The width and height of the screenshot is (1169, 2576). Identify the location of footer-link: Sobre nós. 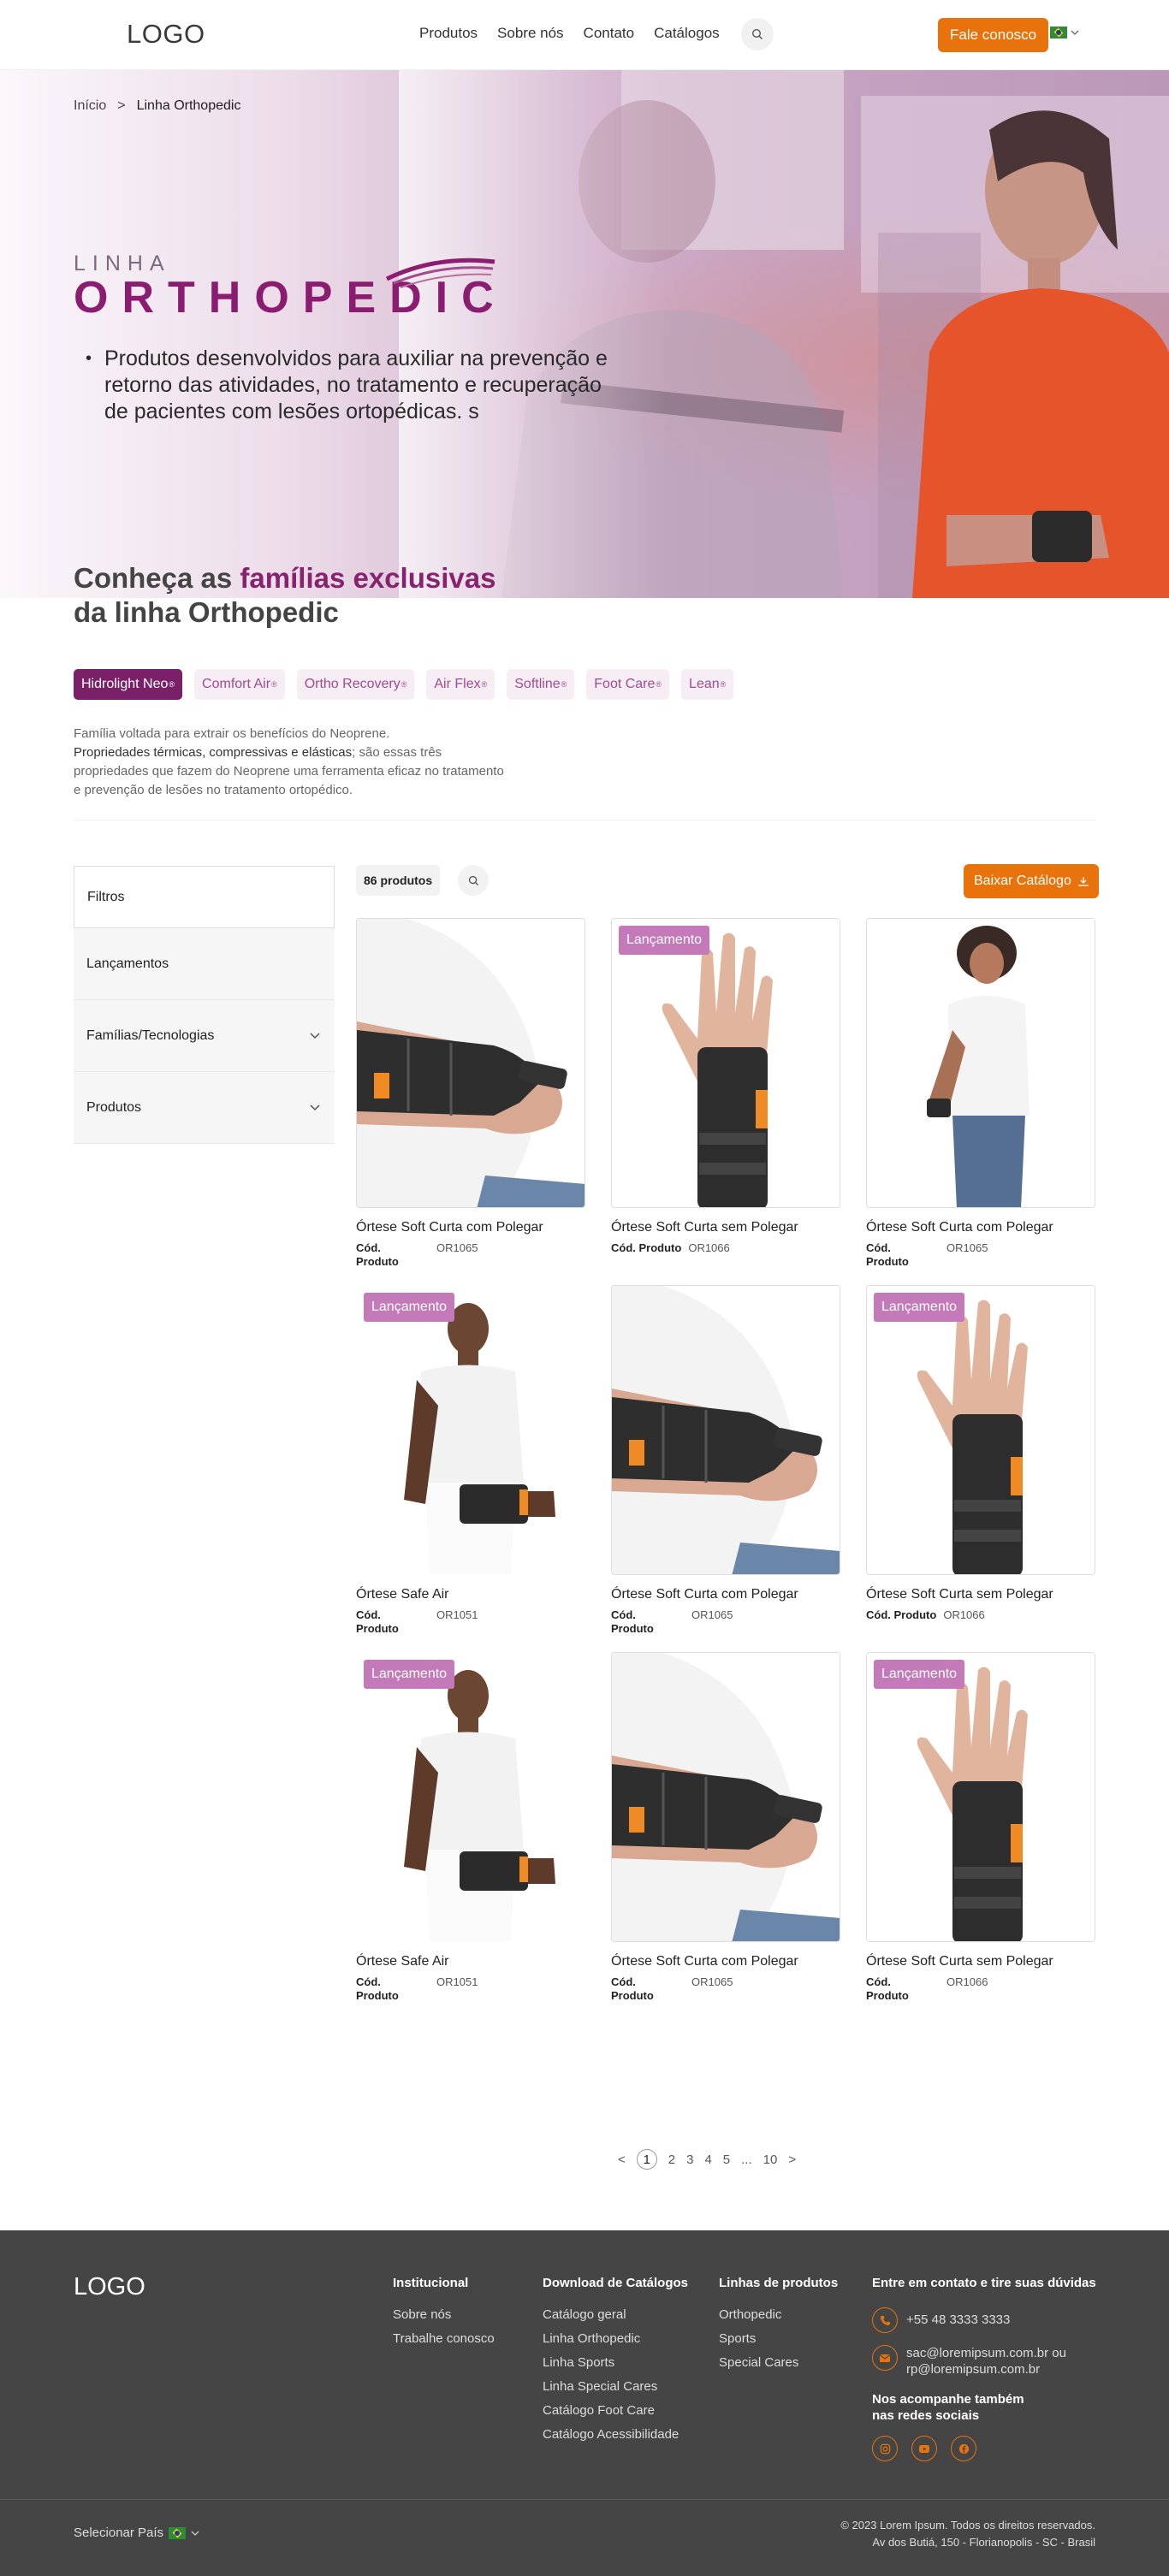
(444, 2314).